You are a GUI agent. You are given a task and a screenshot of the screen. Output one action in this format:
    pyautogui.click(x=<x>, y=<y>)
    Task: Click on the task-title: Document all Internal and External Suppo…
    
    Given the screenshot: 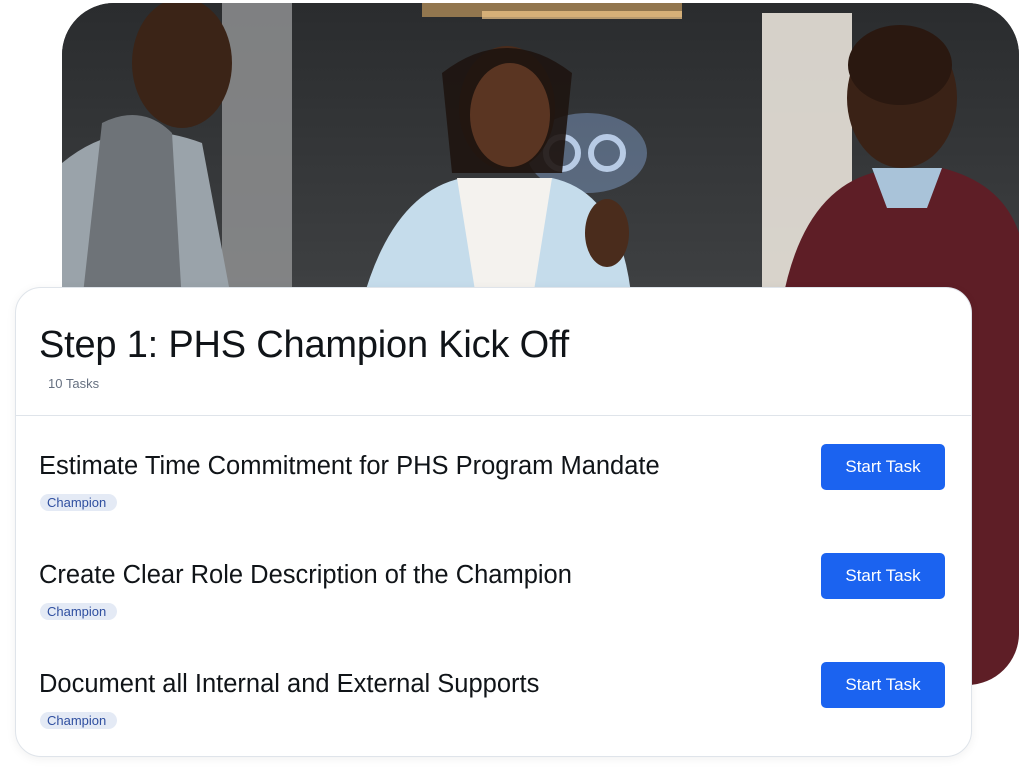 What is the action you would take?
    pyautogui.click(x=289, y=684)
    